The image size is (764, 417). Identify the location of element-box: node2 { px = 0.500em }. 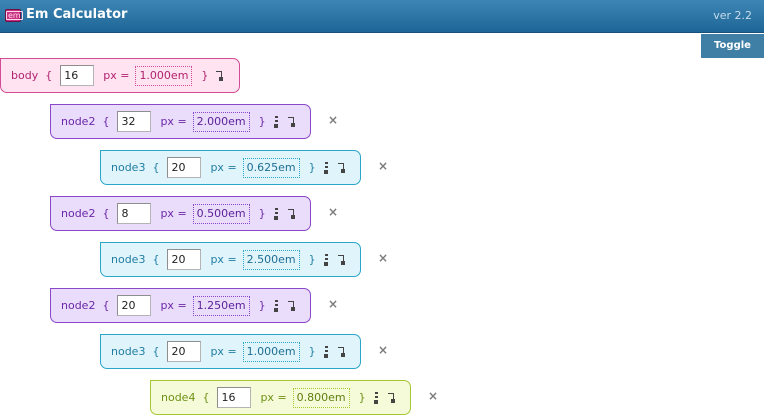
(180, 213).